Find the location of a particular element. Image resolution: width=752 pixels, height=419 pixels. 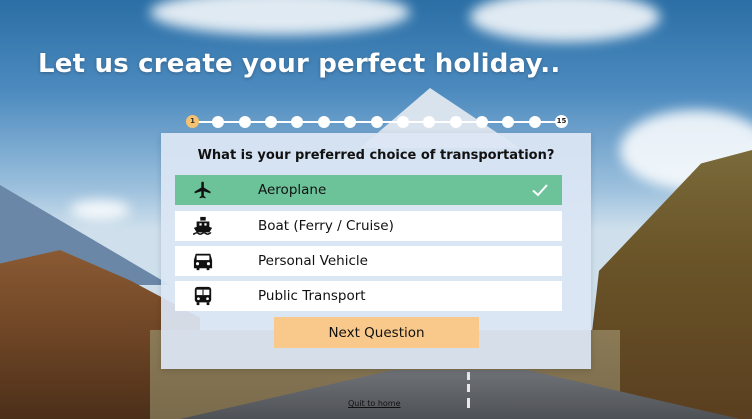

option-label: Public Transport is located at coordinates (312, 296).